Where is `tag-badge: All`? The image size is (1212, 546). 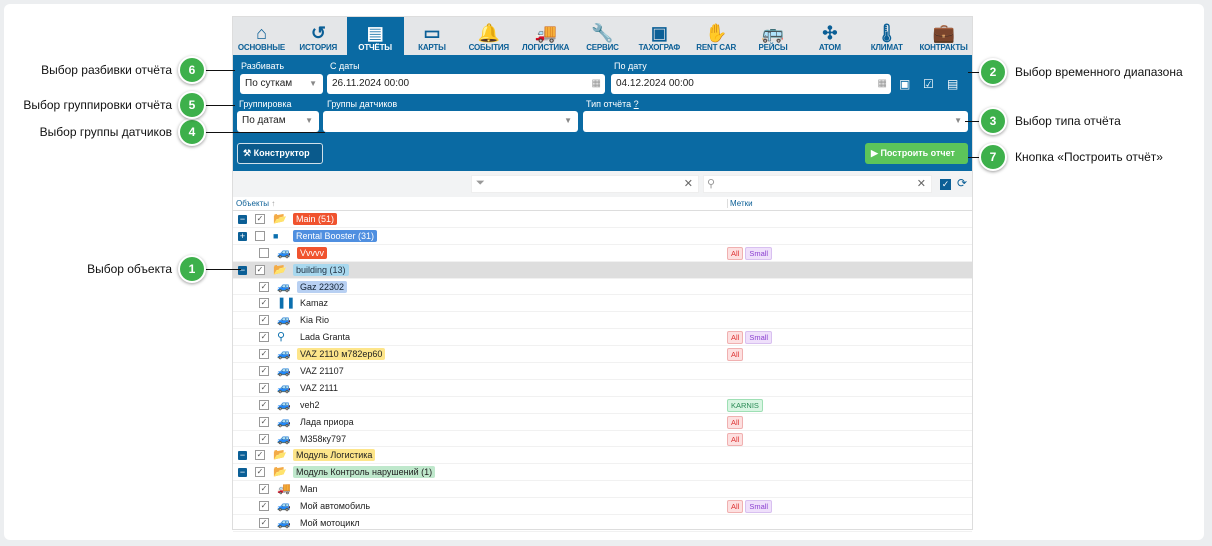 tag-badge: All is located at coordinates (735, 355).